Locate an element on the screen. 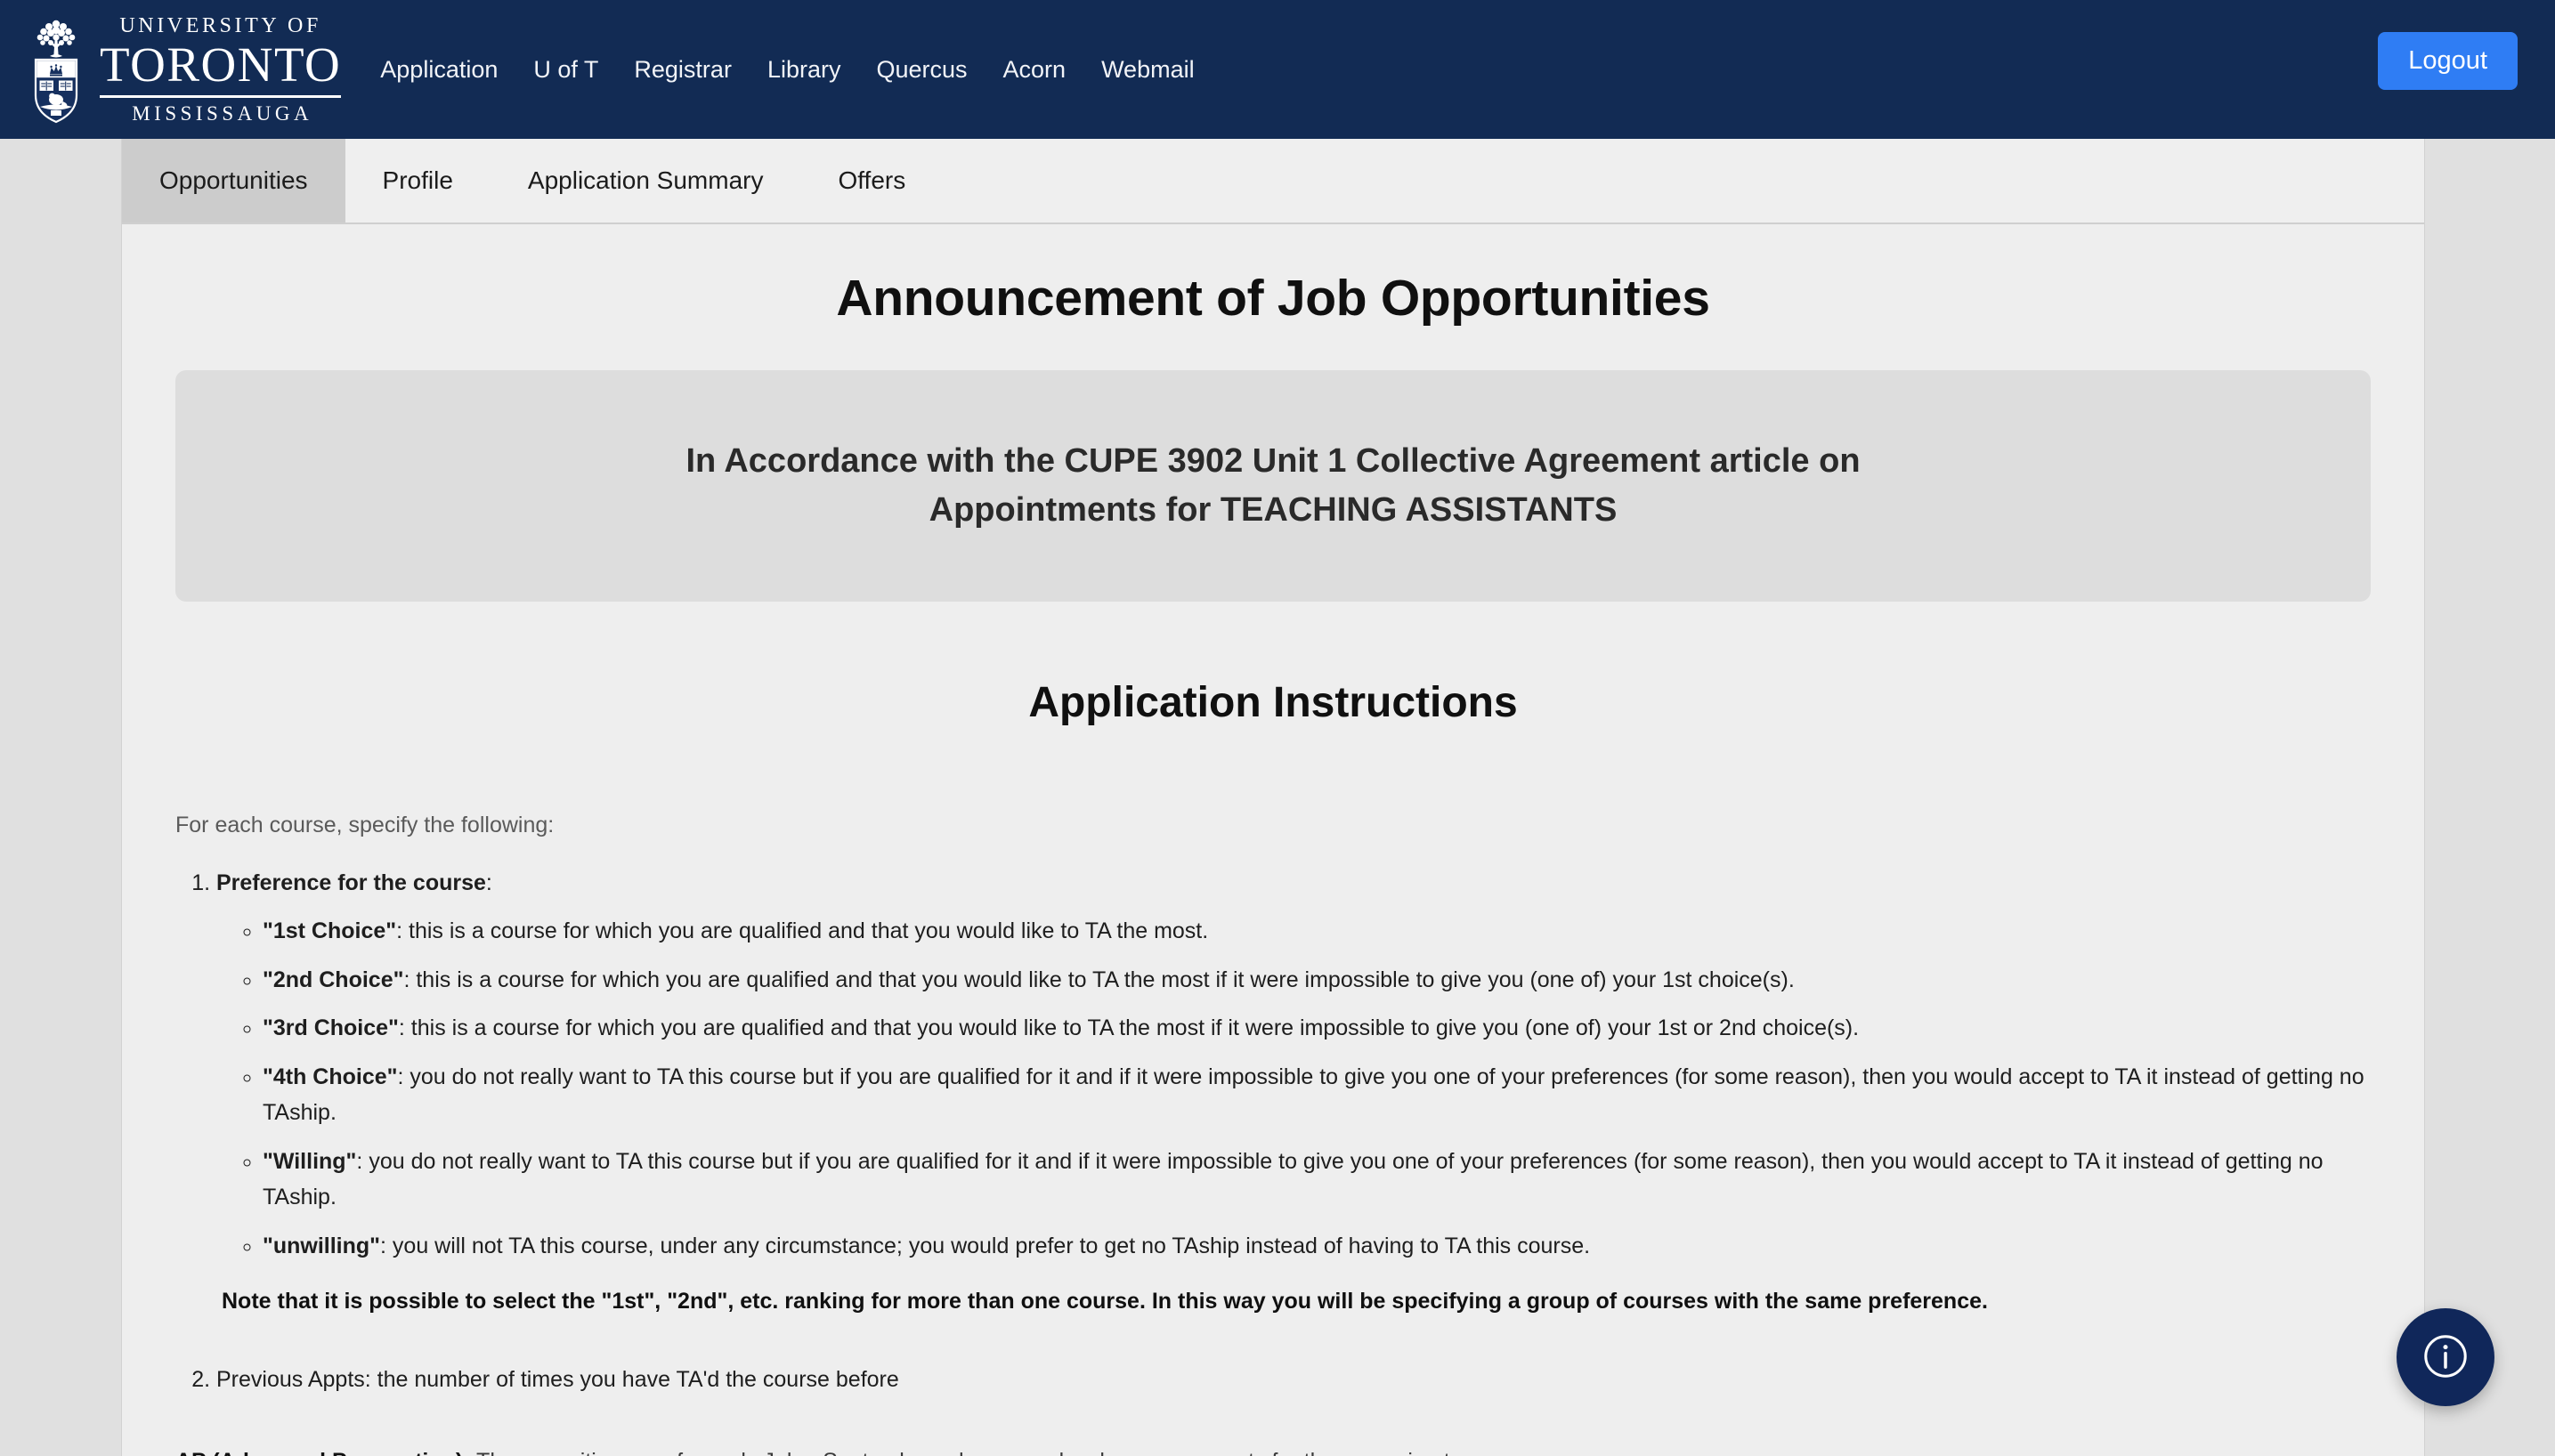 This screenshot has width=2555, height=1456. uoft-wordmark: UNIVERSITY OF TORONTO MISSISSAUGA is located at coordinates (221, 69).